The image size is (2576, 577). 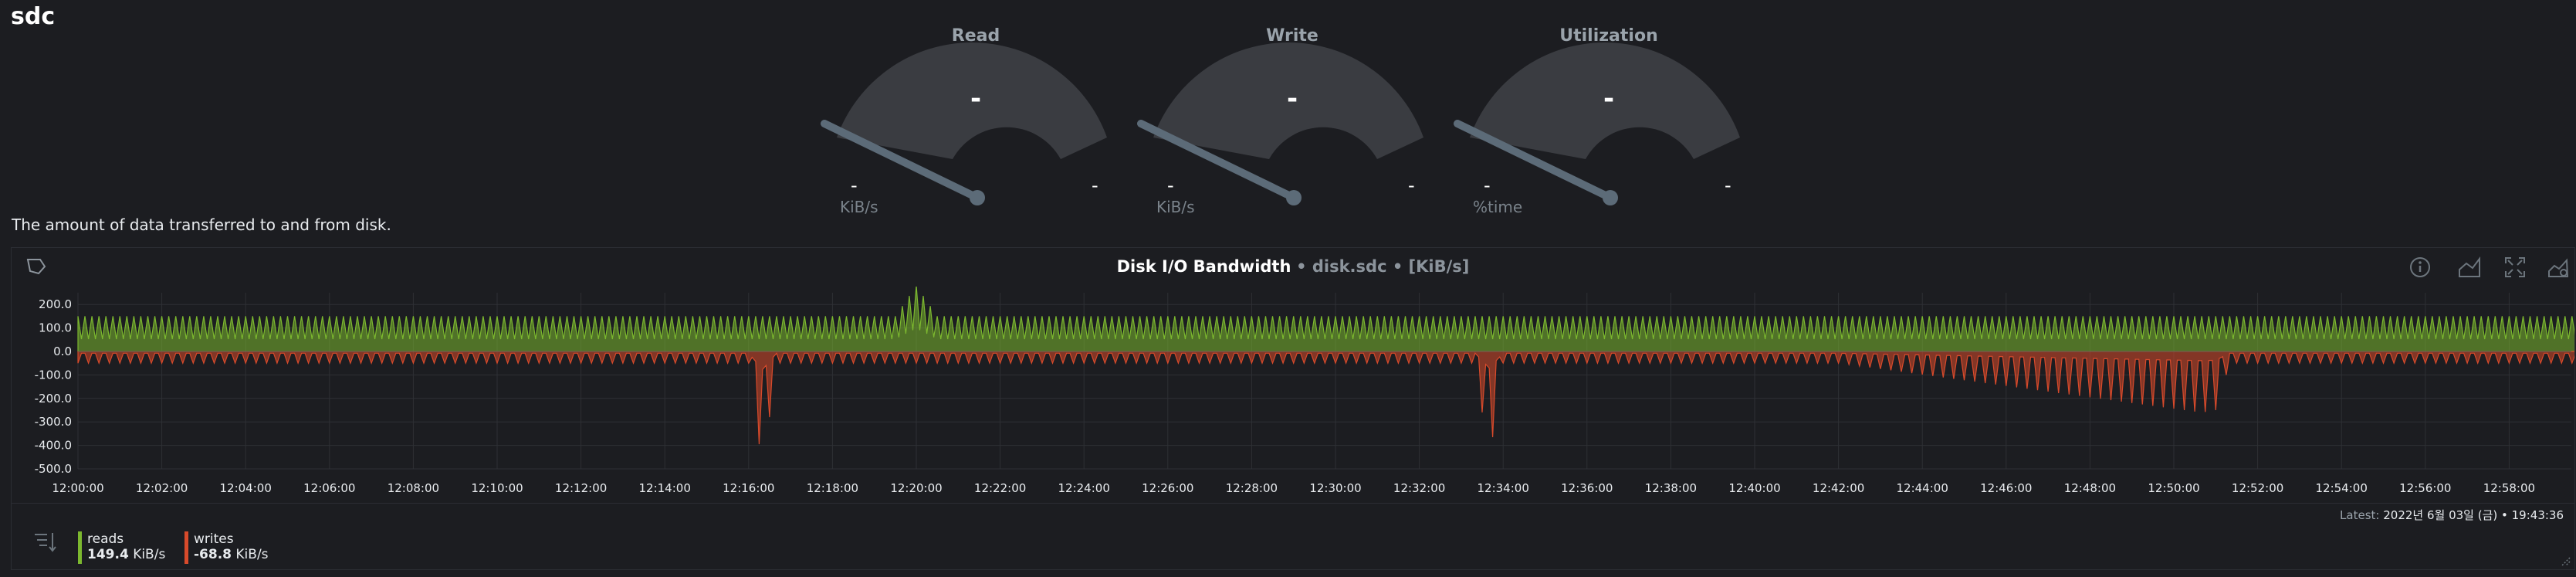 What do you see at coordinates (77, 488) in the screenshot?
I see `x-tick-label: 12:00:00` at bounding box center [77, 488].